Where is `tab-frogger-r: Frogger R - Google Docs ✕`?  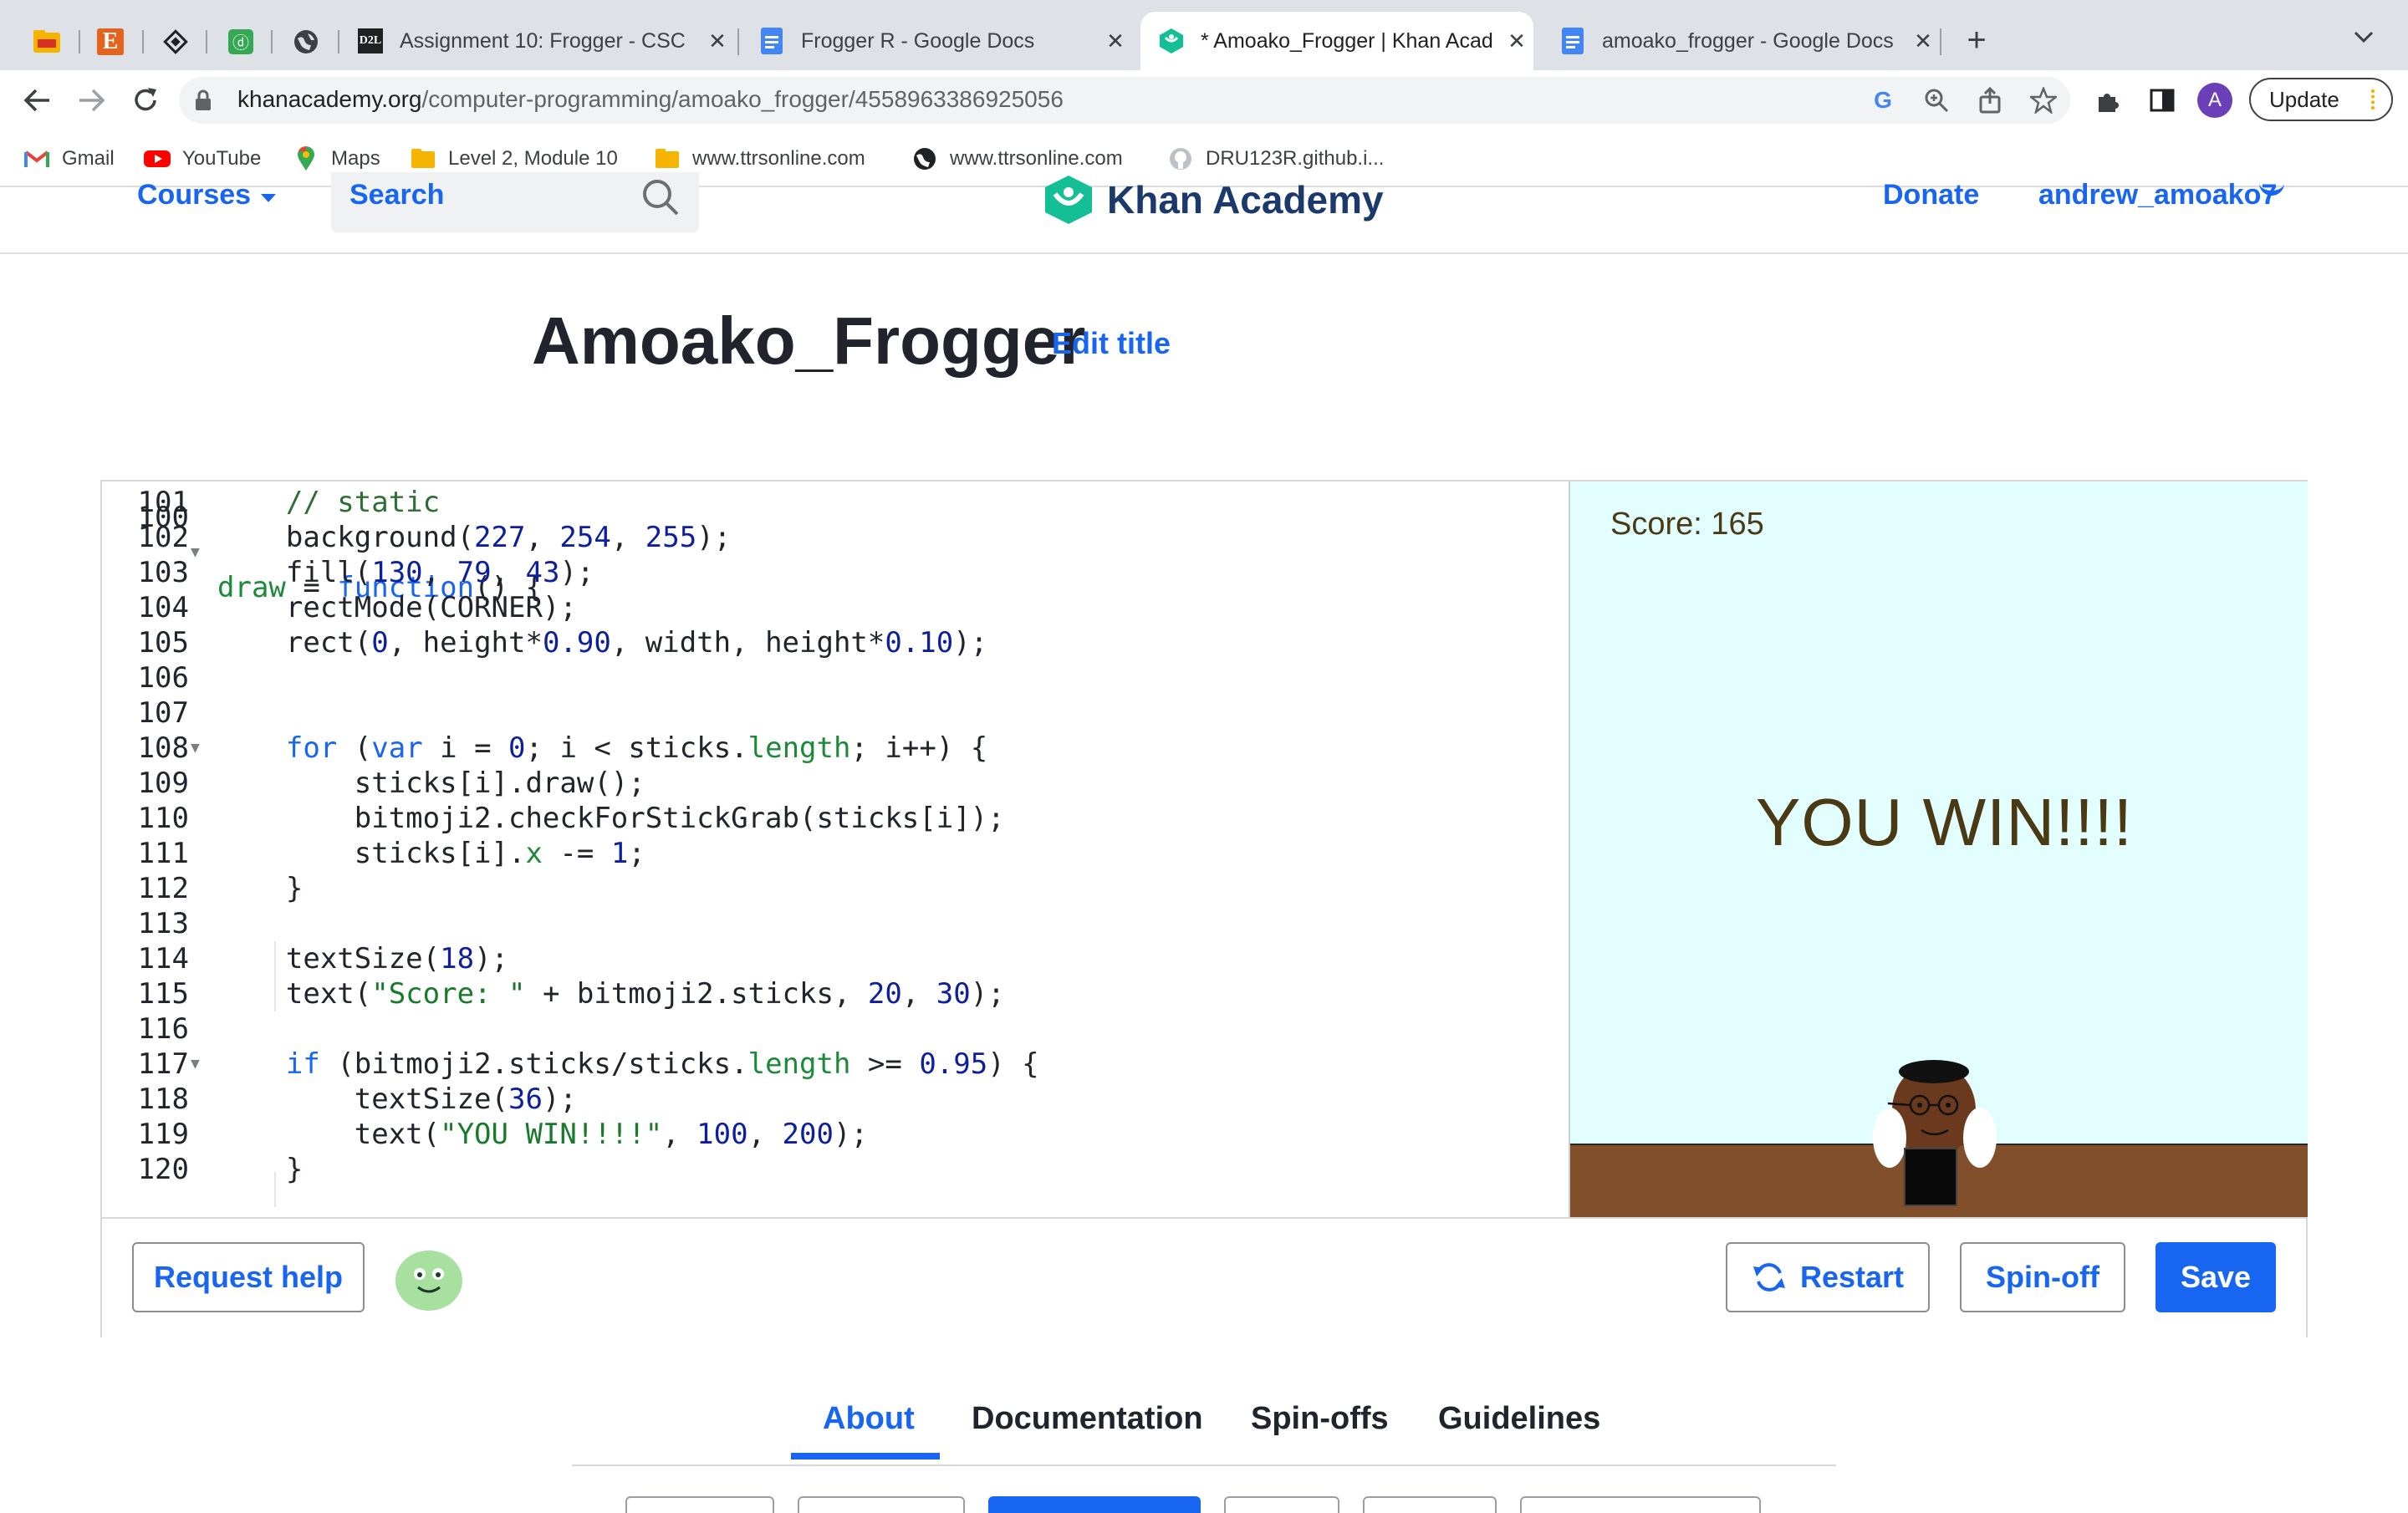
tab-frogger-r: Frogger R - Google Docs ✕ is located at coordinates (936, 41).